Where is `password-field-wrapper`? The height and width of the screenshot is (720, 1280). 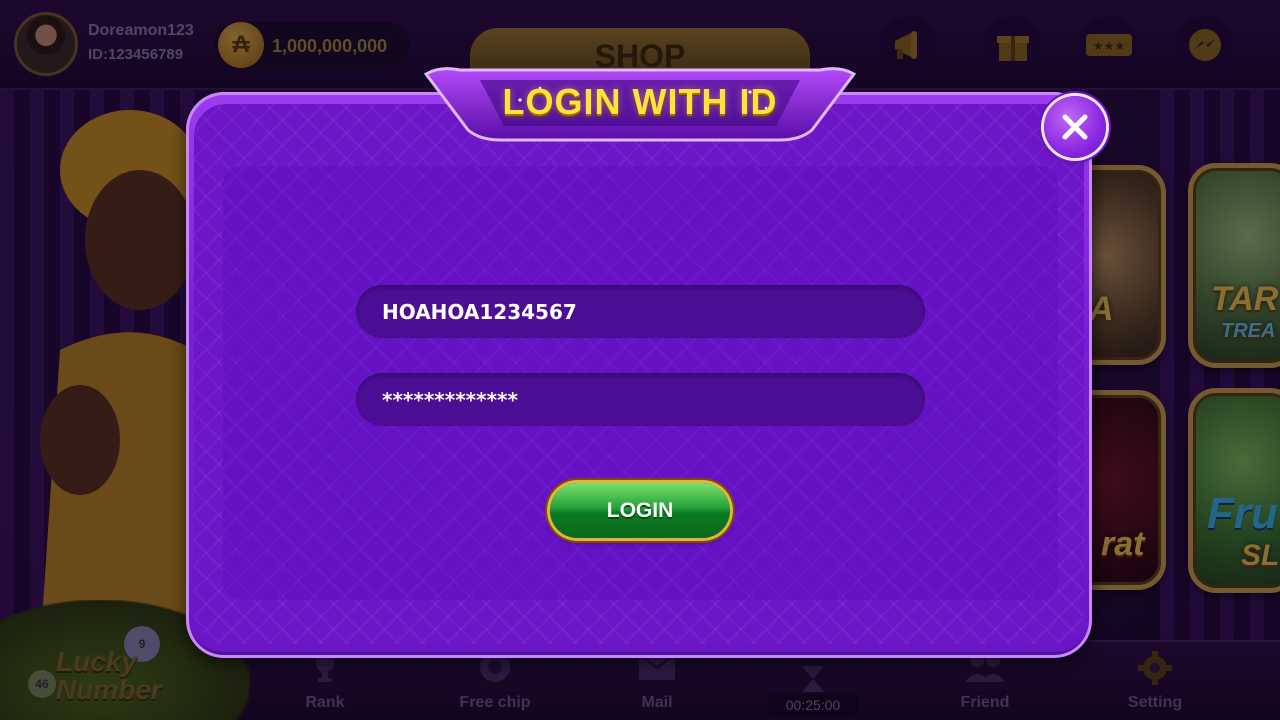 password-field-wrapper is located at coordinates (640, 399).